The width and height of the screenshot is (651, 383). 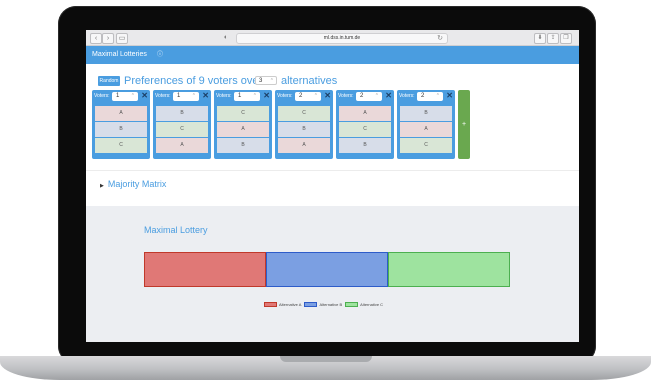 I want to click on ballot-card: Voters: 2 ⌃ ✕ B A C, so click(x=426, y=124).